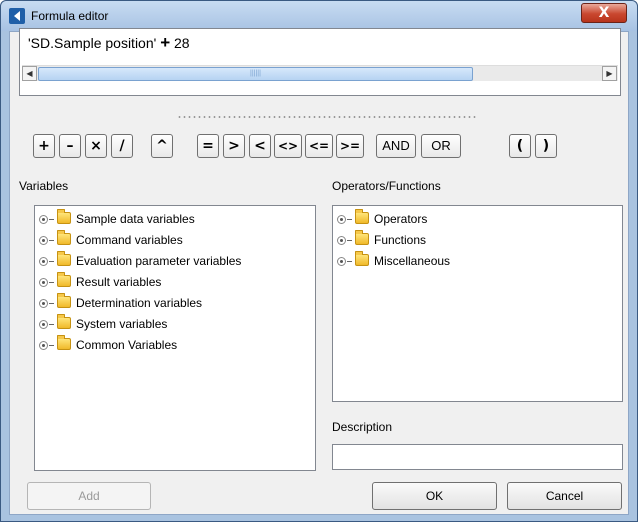  I want to click on horizontal-scrollbar: ◀ |||||| ▶, so click(320, 73).